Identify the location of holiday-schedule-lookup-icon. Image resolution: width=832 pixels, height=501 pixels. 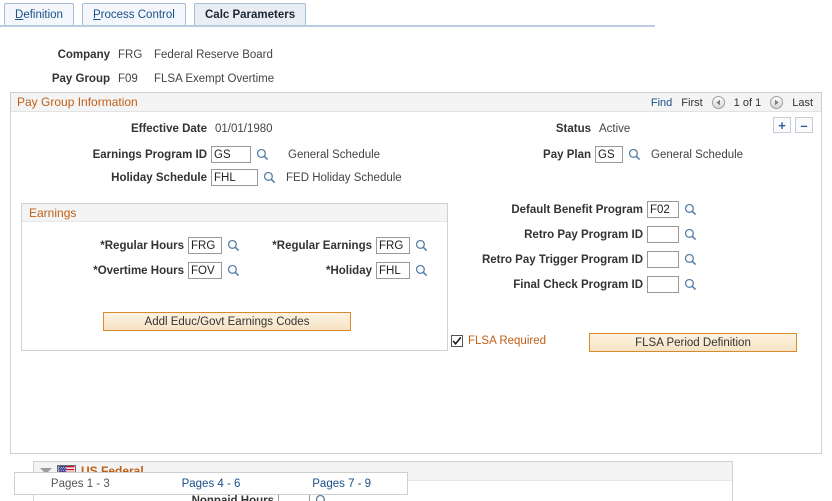
(269, 178).